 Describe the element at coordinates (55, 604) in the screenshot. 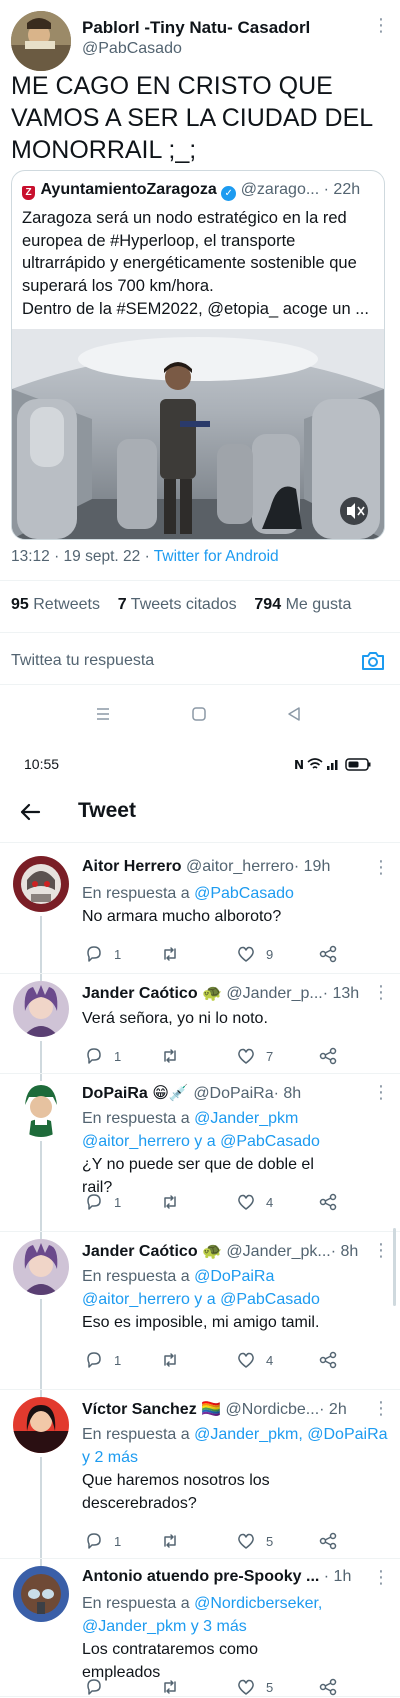

I see `retweets-stat: 95 Retweets` at that location.